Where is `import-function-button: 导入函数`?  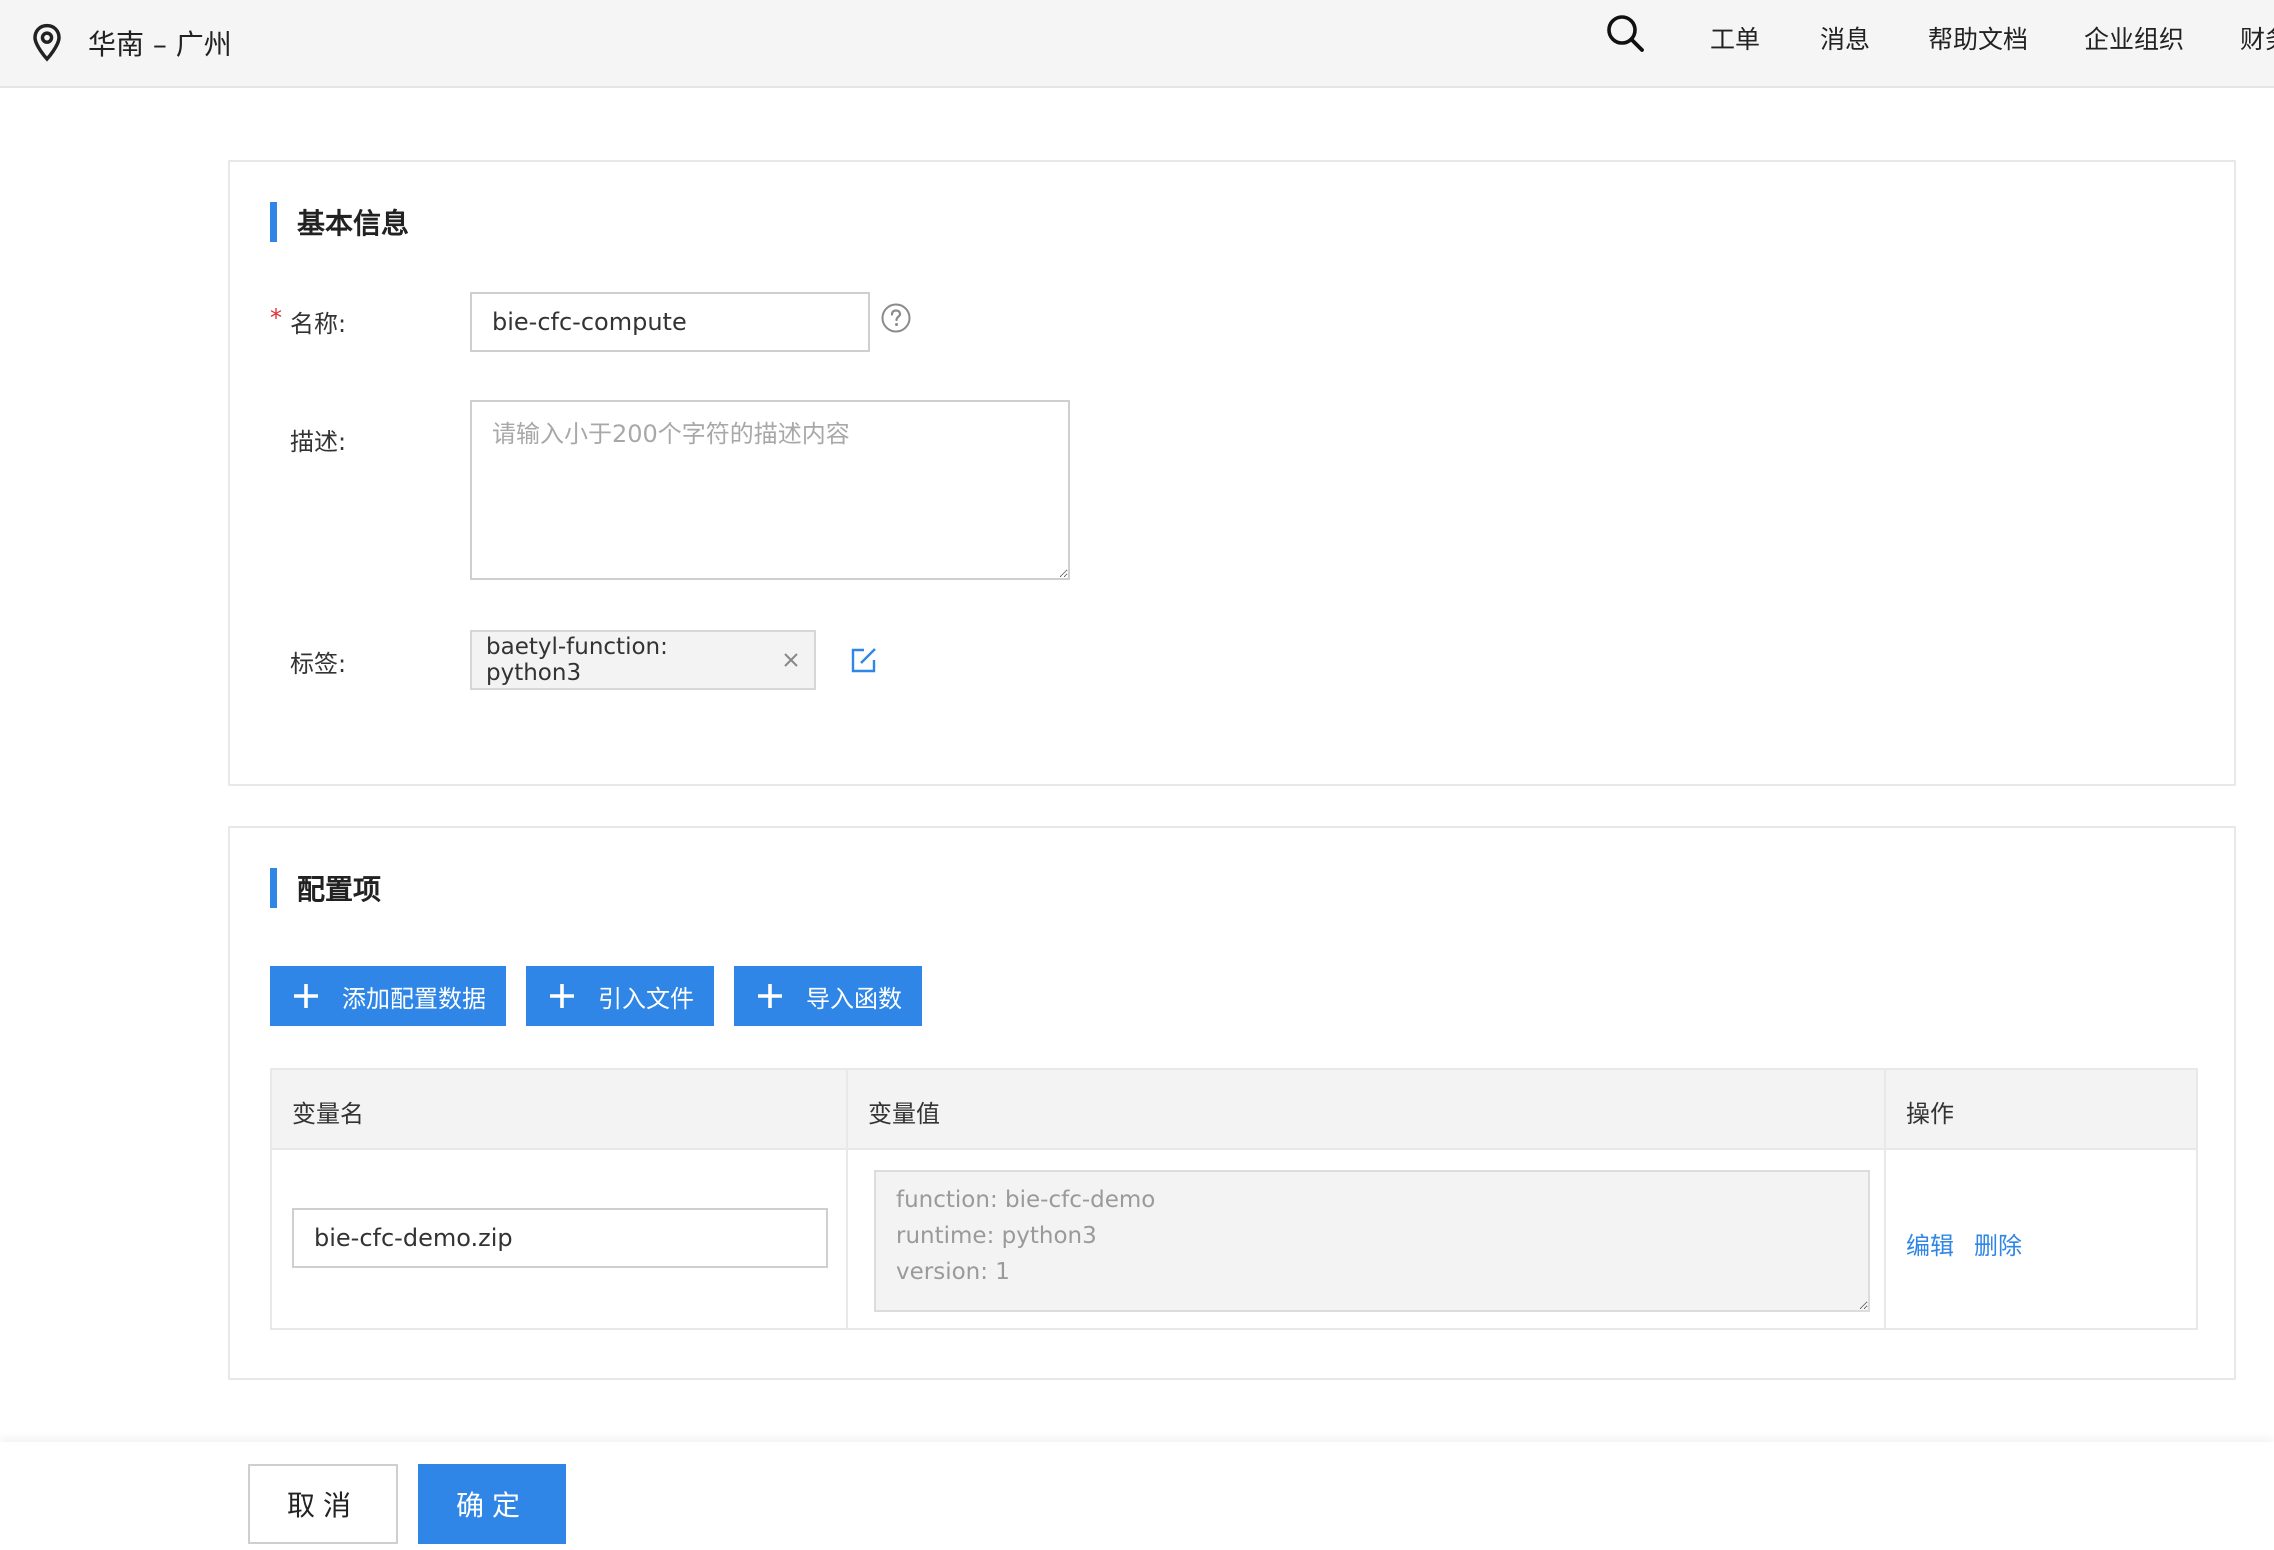
import-function-button: 导入函数 is located at coordinates (828, 996).